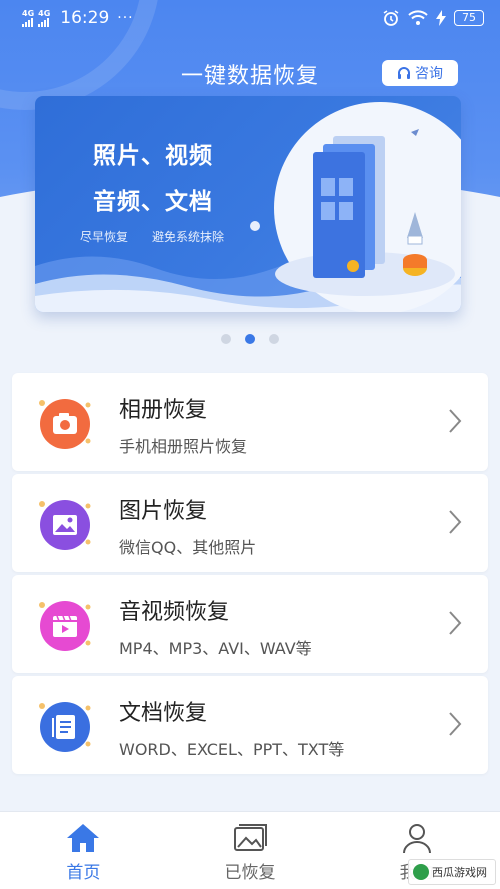 This screenshot has height=889, width=500. Describe the element at coordinates (250, 837) in the screenshot. I see `gallery-icon` at that location.